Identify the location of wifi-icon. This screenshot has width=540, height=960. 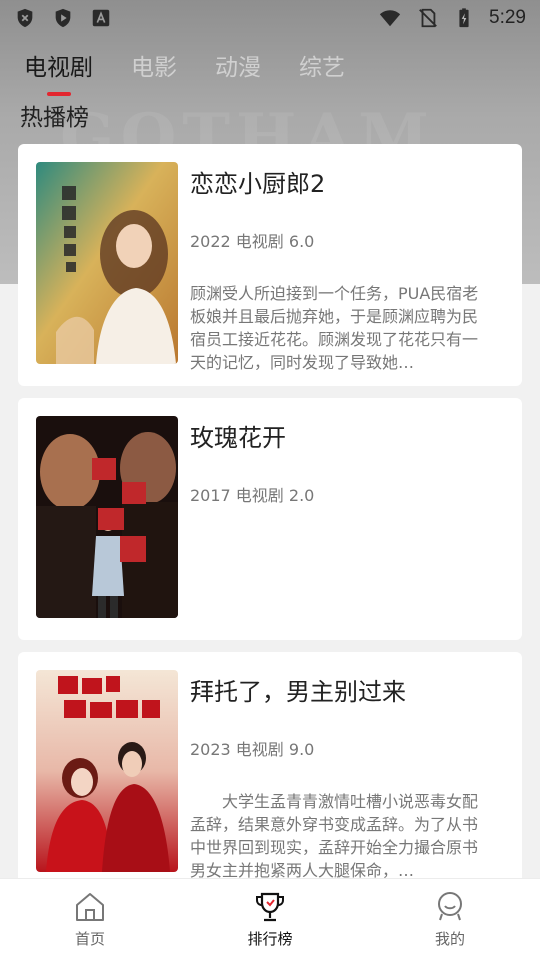
(390, 18).